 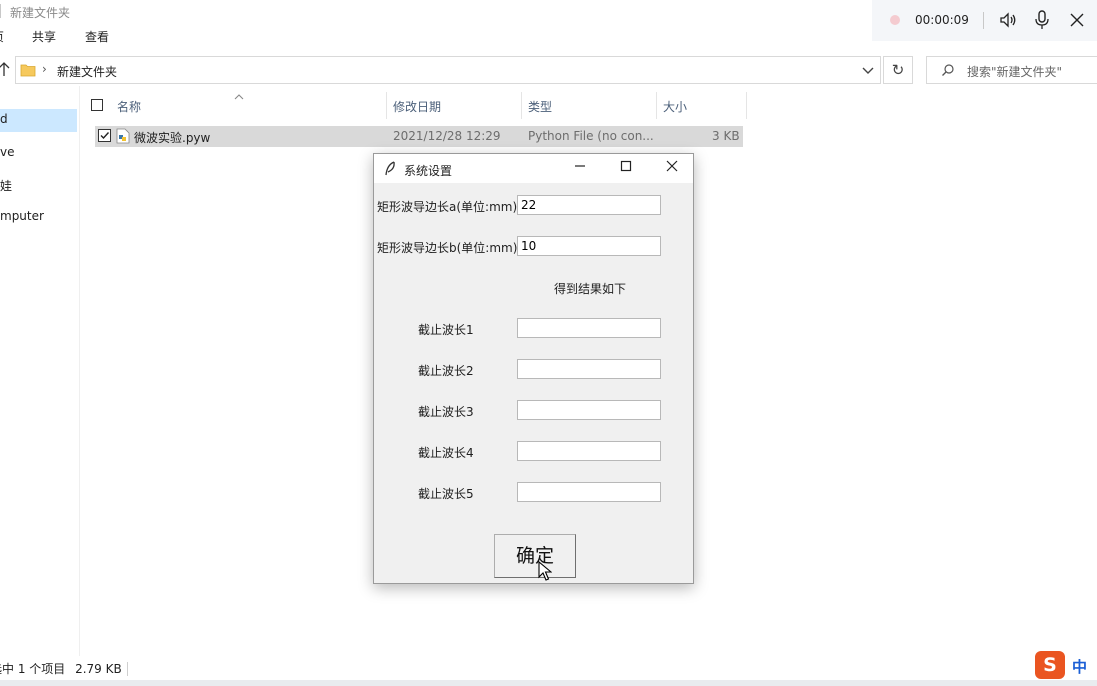 I want to click on label-side-b: 矩形波导边长b(单位:mm), so click(x=447, y=248).